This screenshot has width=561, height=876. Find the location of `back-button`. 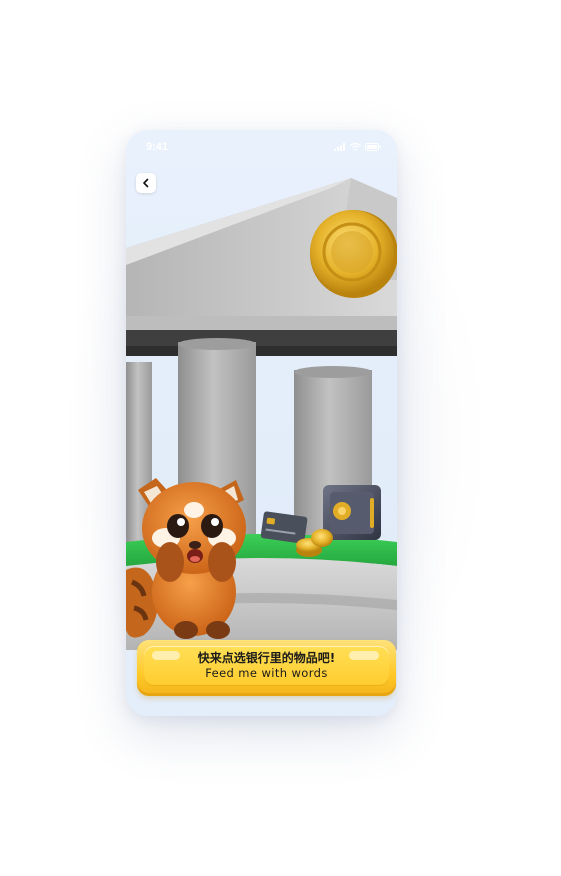

back-button is located at coordinates (146, 183).